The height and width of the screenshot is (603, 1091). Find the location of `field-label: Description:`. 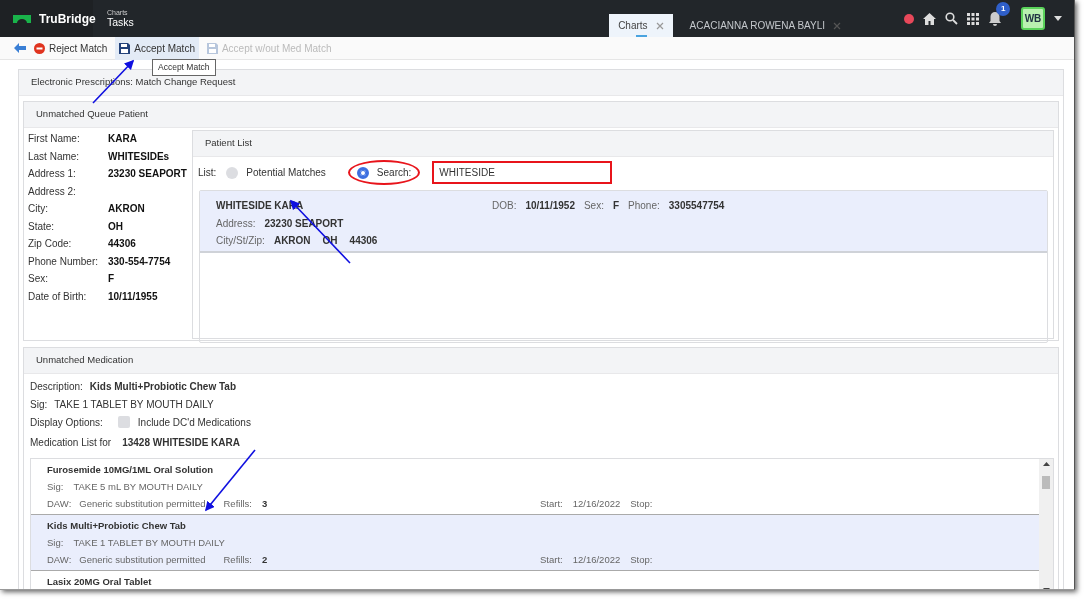

field-label: Description: is located at coordinates (56, 386).